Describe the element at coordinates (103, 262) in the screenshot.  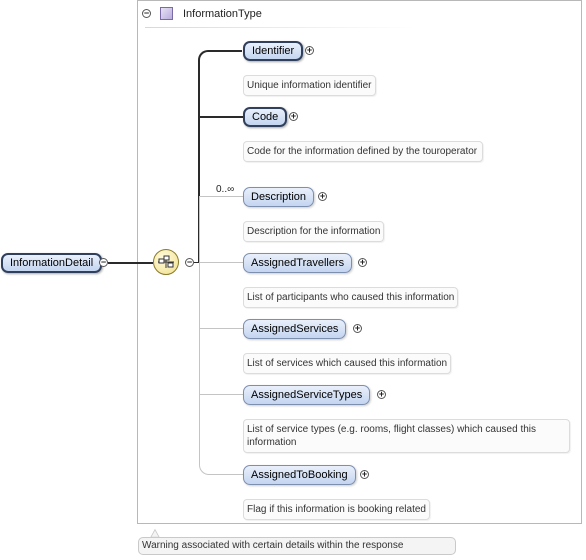
I see `root-collapse-icon: −` at that location.